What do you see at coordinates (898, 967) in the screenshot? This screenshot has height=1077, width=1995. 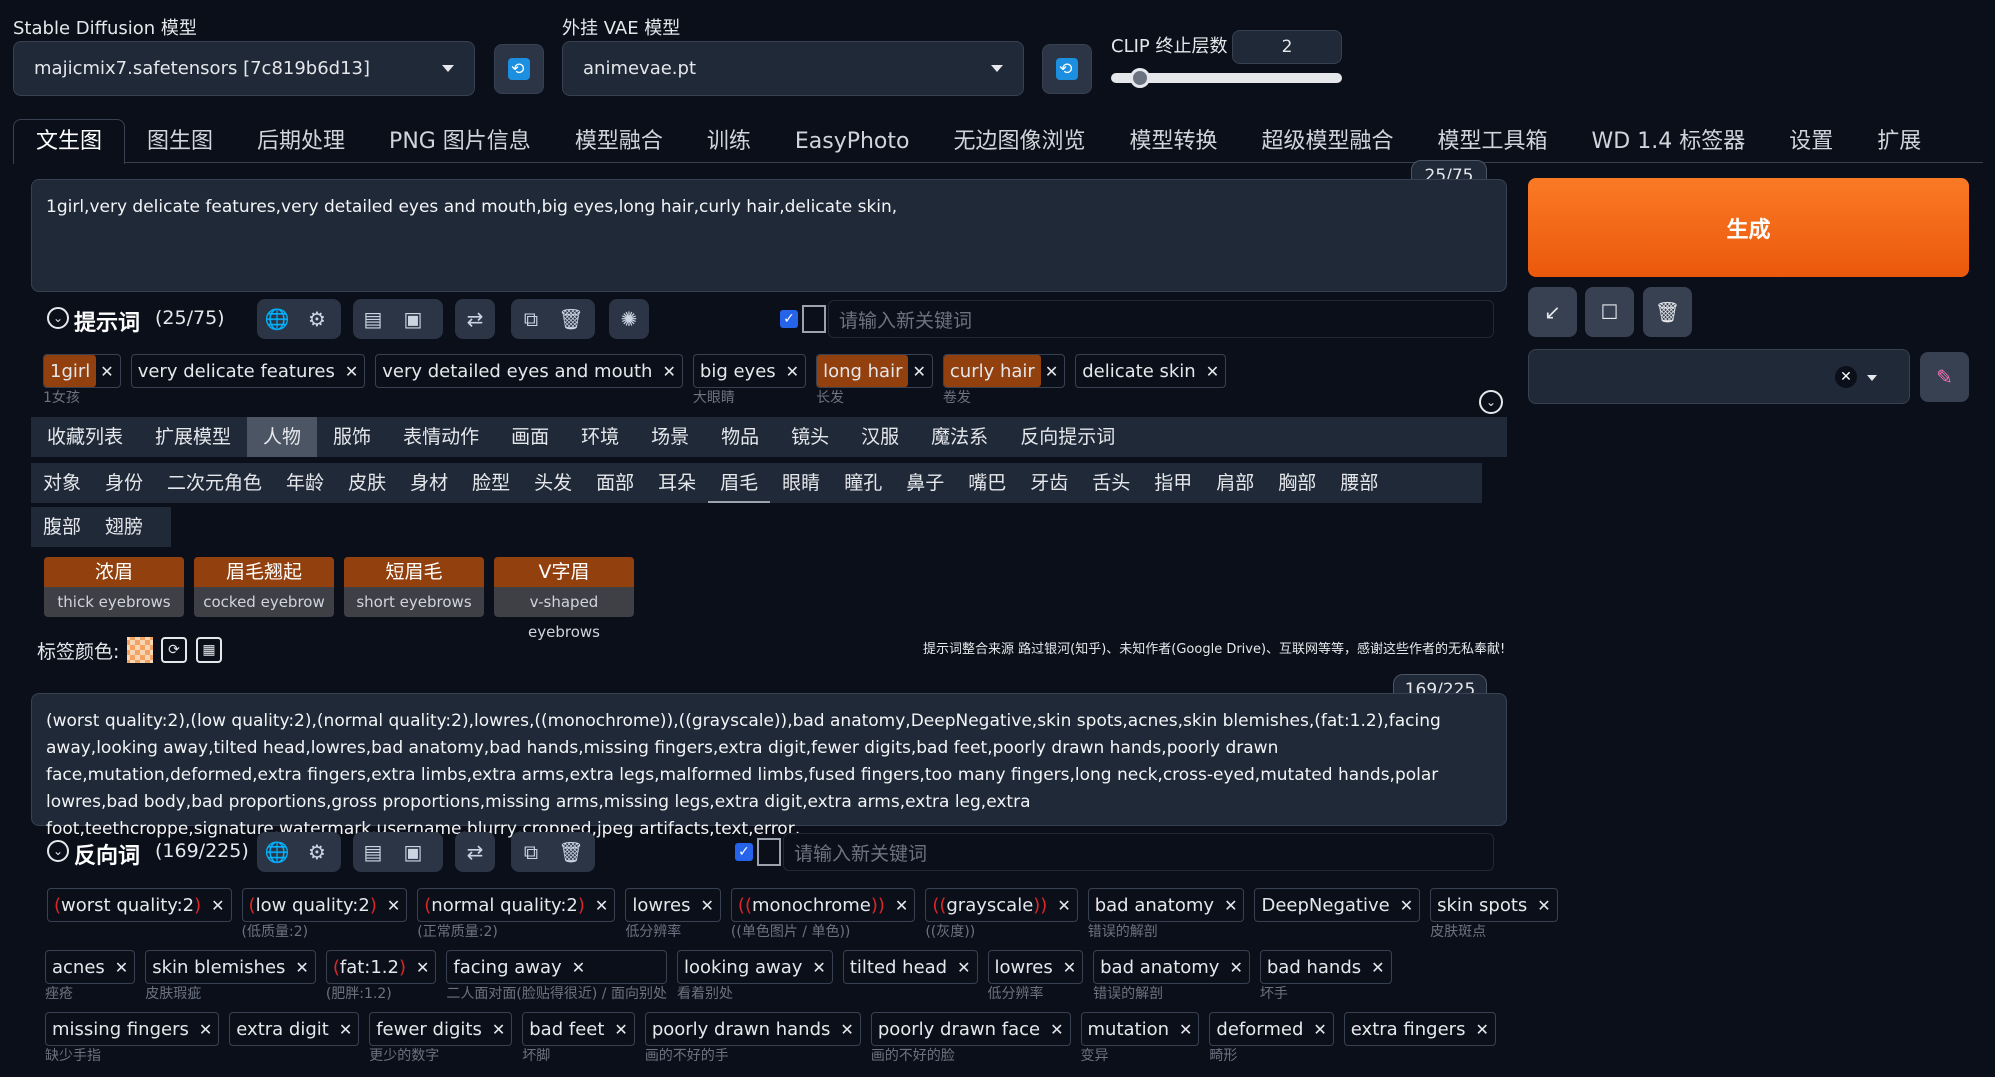 I see `negative-tag-text: tilted head` at bounding box center [898, 967].